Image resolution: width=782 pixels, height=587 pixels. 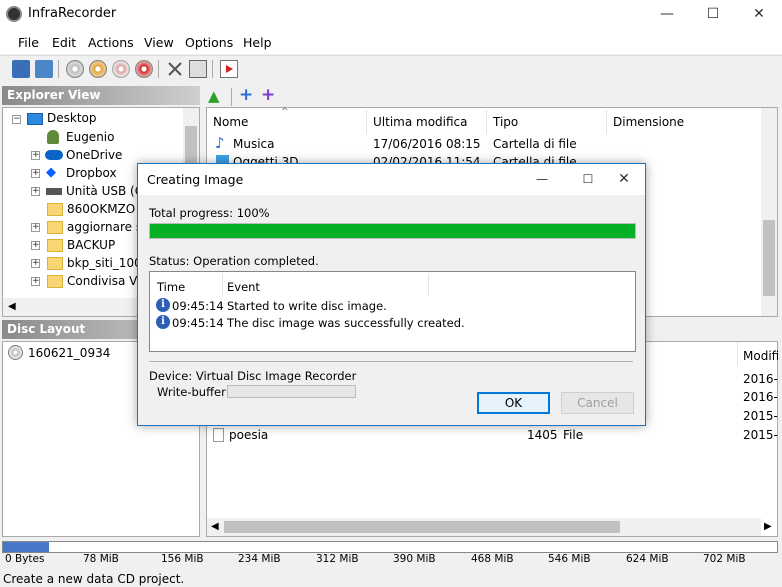 I want to click on usb-drive-icon, so click(x=54, y=191).